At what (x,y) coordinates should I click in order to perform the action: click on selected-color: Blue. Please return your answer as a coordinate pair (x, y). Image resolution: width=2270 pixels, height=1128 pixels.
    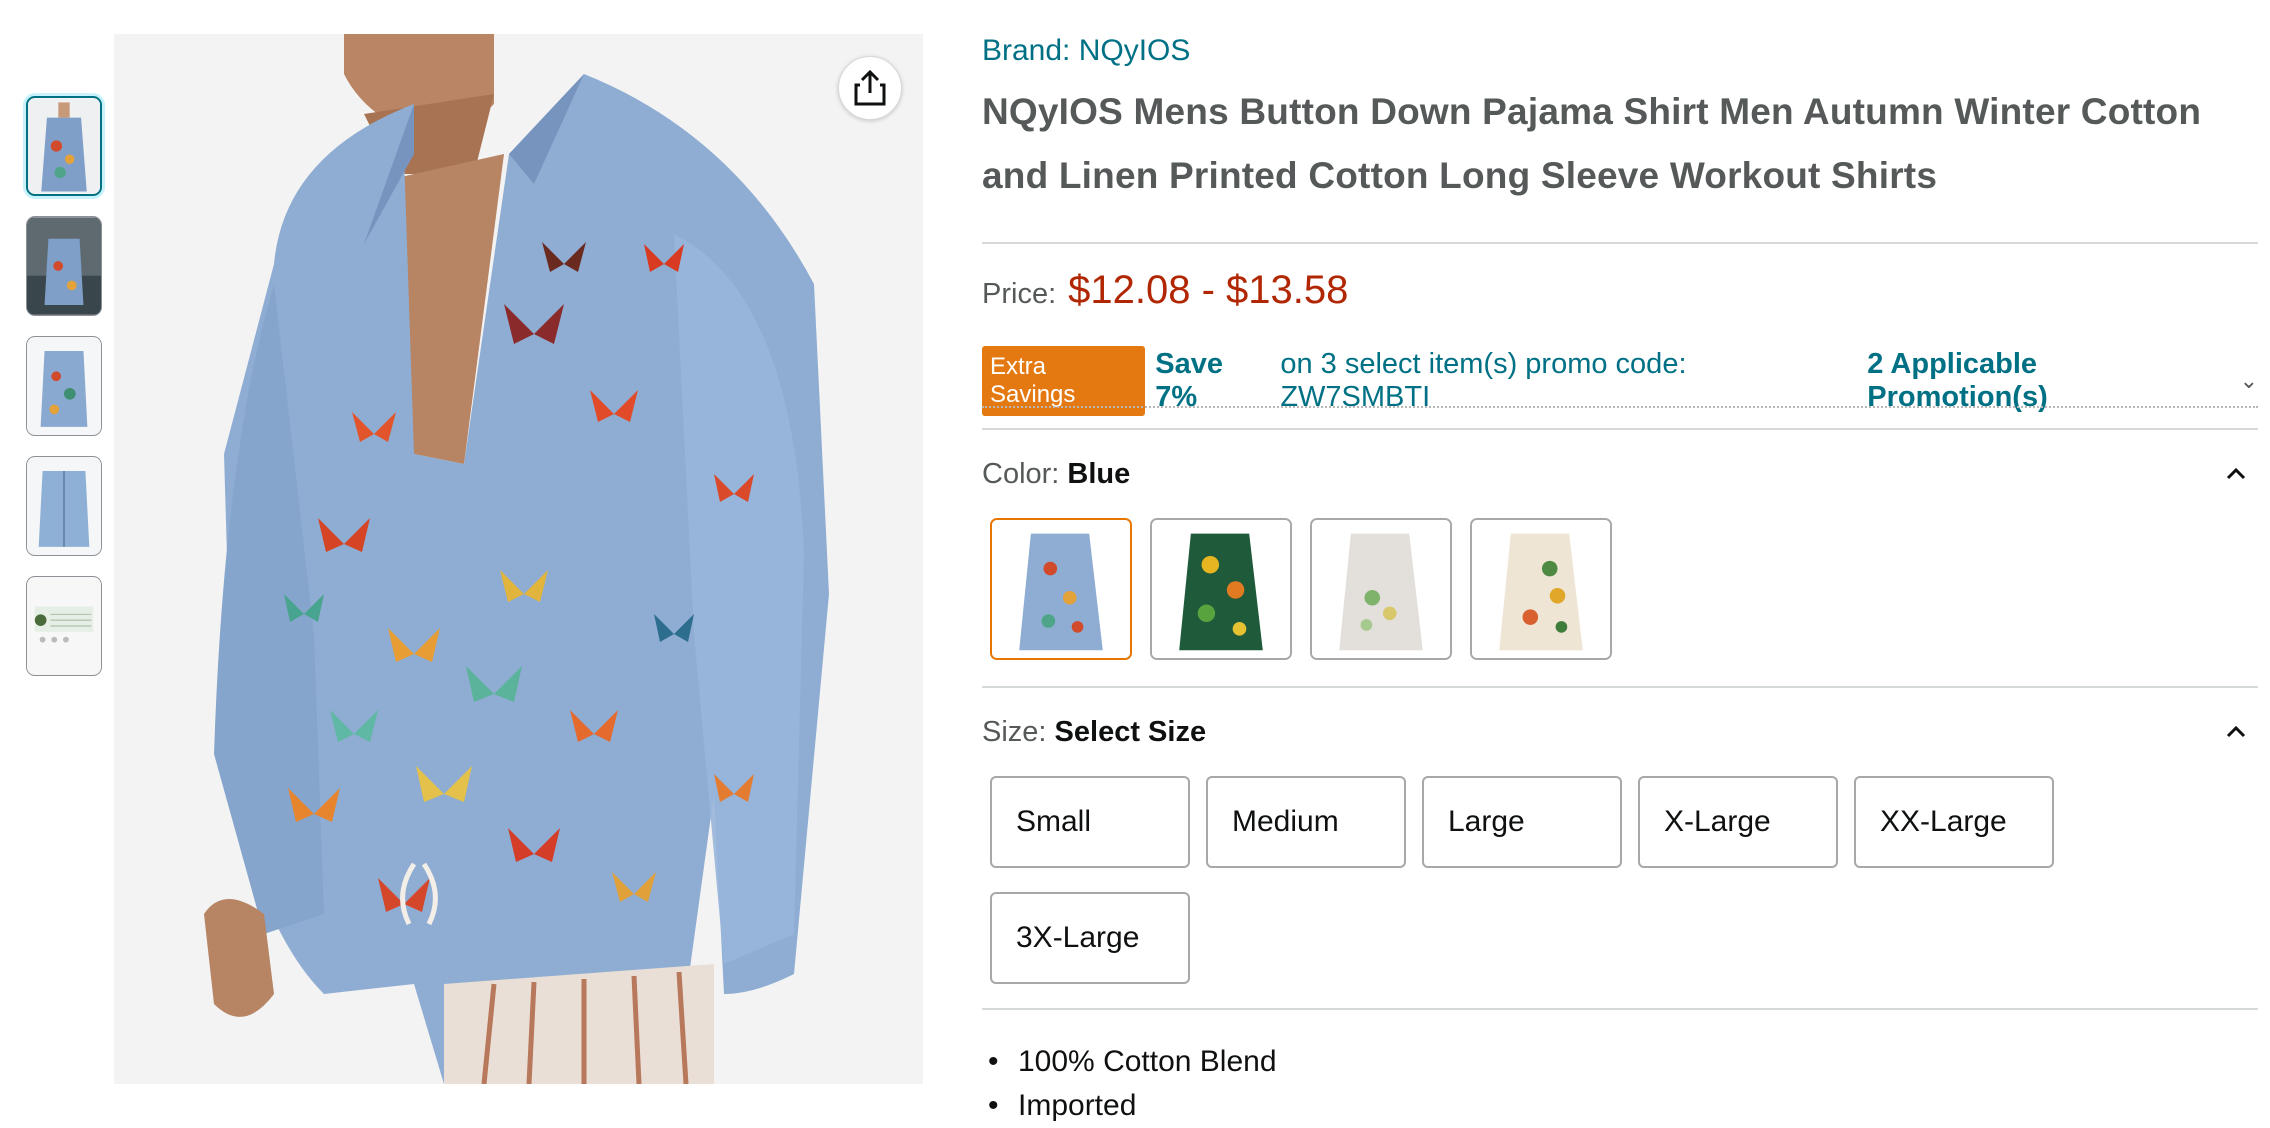
    Looking at the image, I should click on (1099, 474).